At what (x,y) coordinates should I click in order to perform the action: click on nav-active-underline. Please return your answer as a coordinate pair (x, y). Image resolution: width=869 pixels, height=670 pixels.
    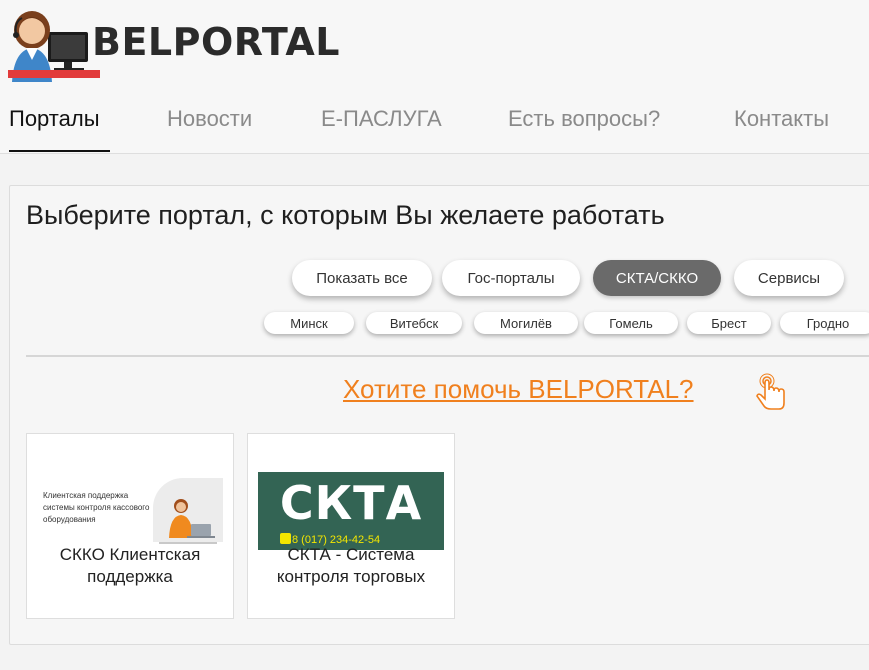
    Looking at the image, I should click on (59, 151).